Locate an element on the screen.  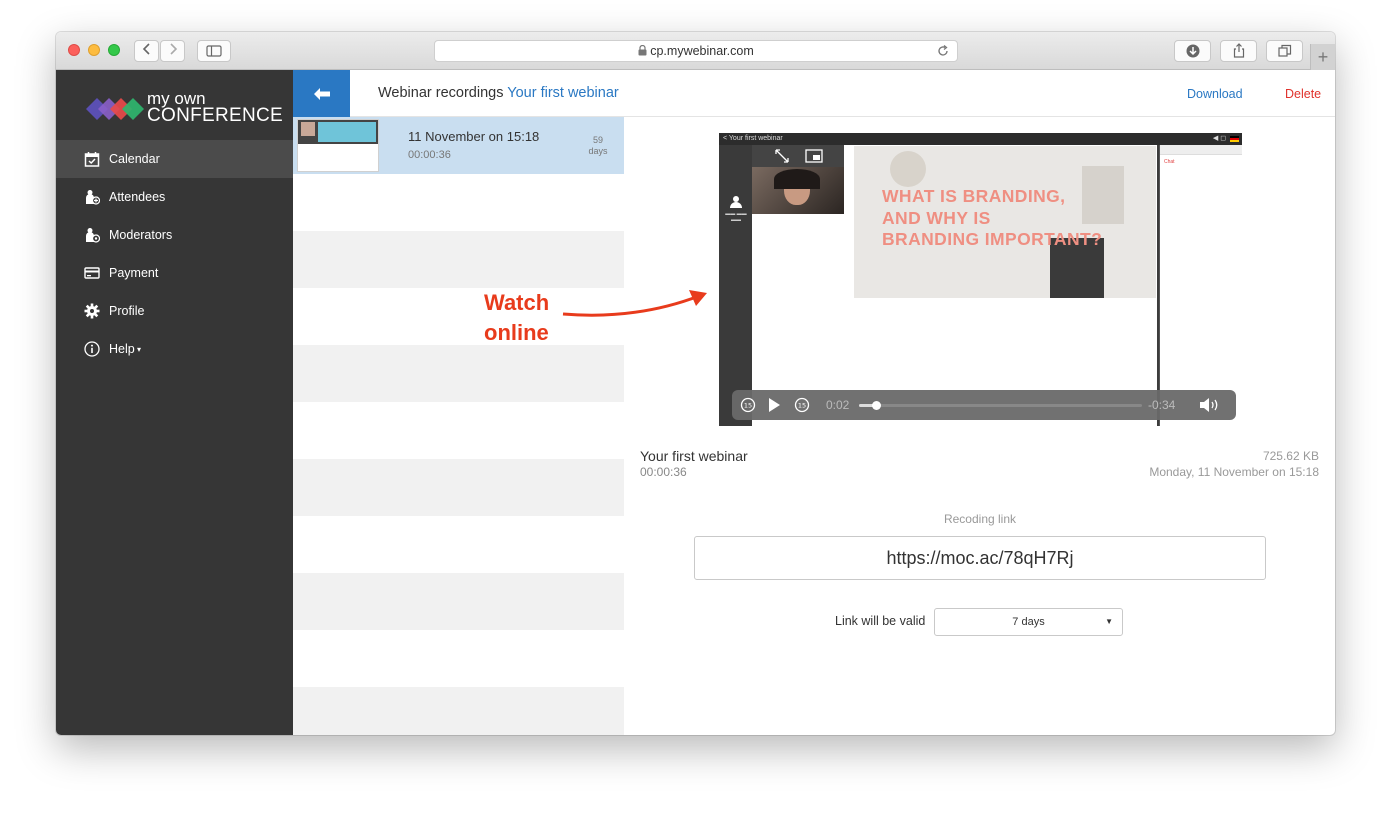
back-button is located at coordinates (321, 93).